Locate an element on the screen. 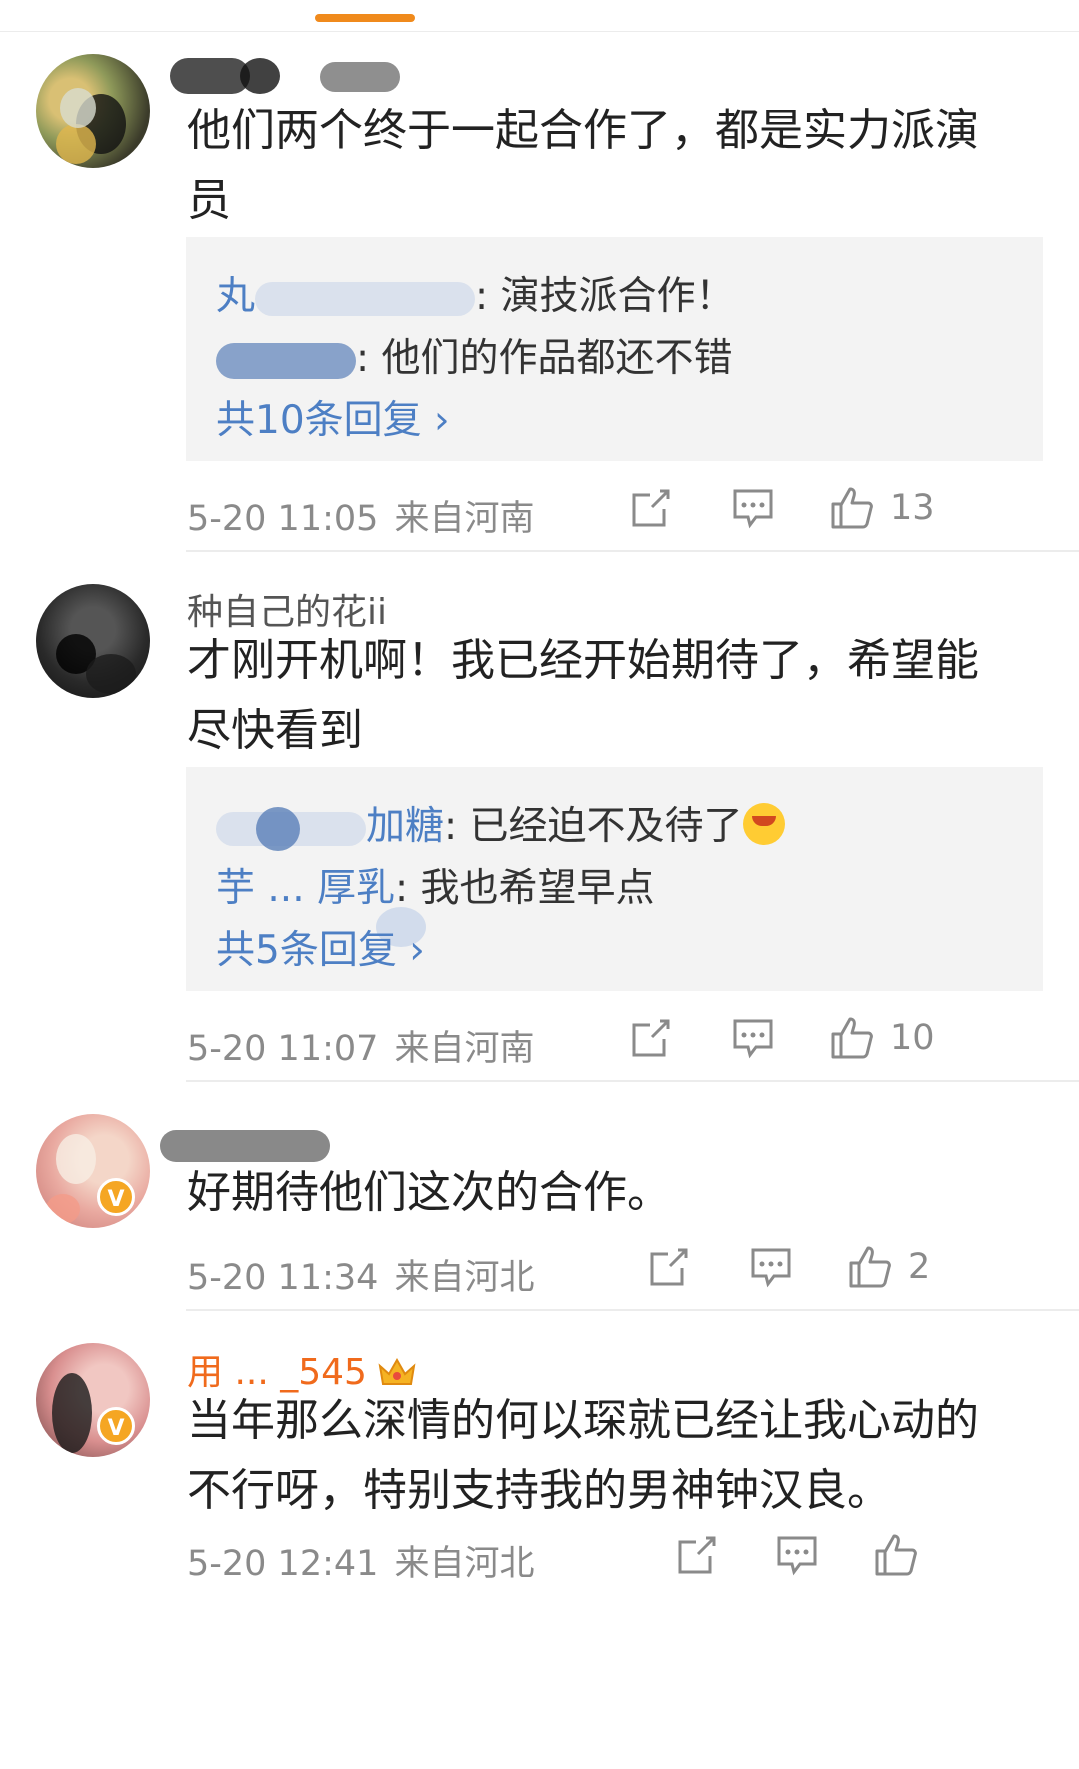 The image size is (1079, 1769). reply-box: 丸 : 演技派合作！ : 他们的作品都还不错 共10条回复 › is located at coordinates (614, 349).